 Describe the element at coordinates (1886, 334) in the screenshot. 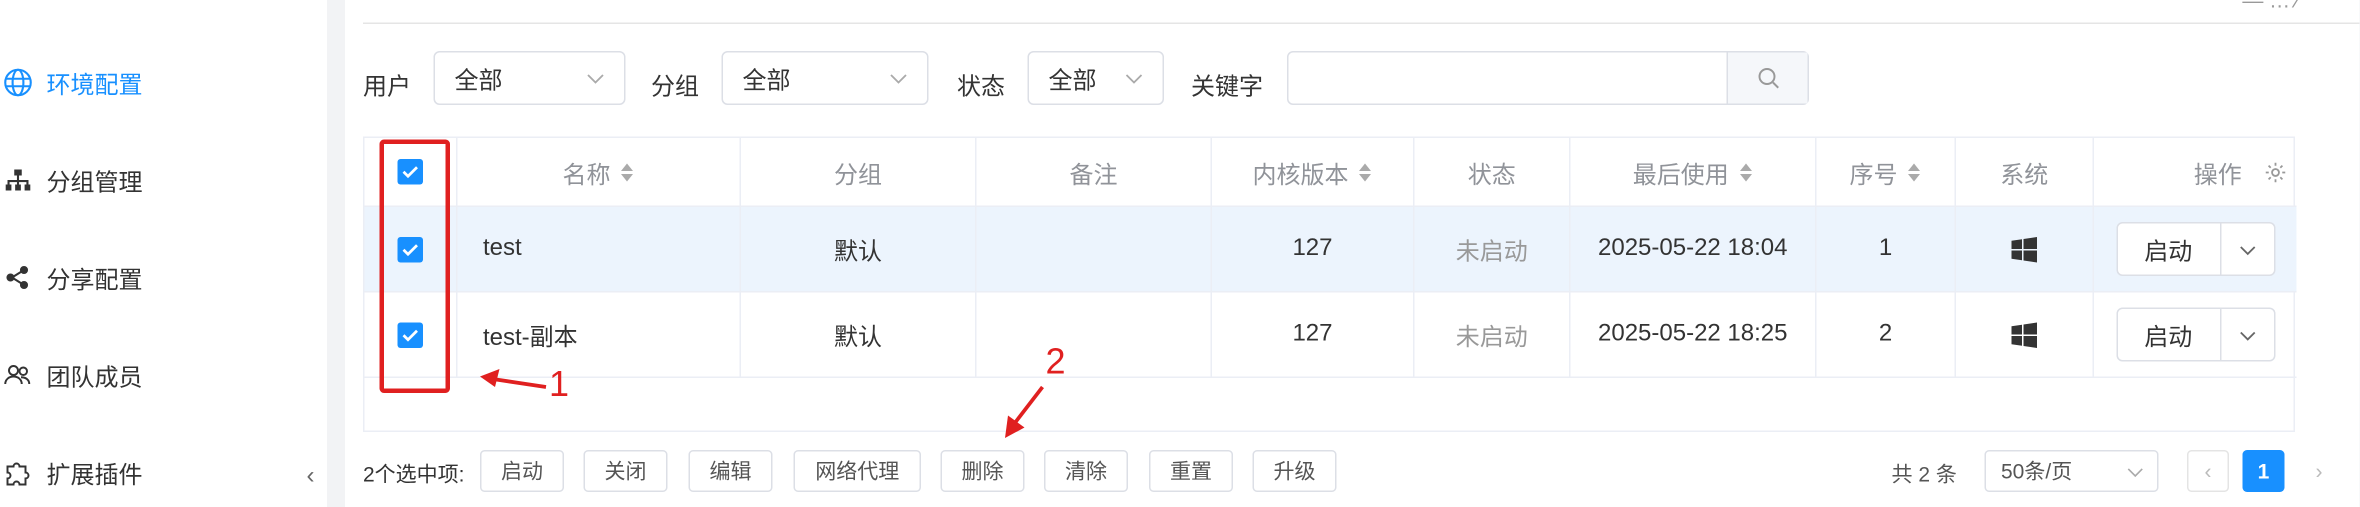

I see `cell-seq: 2` at that location.